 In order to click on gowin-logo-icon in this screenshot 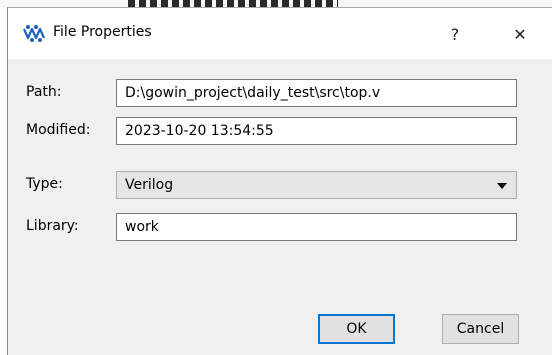, I will do `click(34, 33)`.